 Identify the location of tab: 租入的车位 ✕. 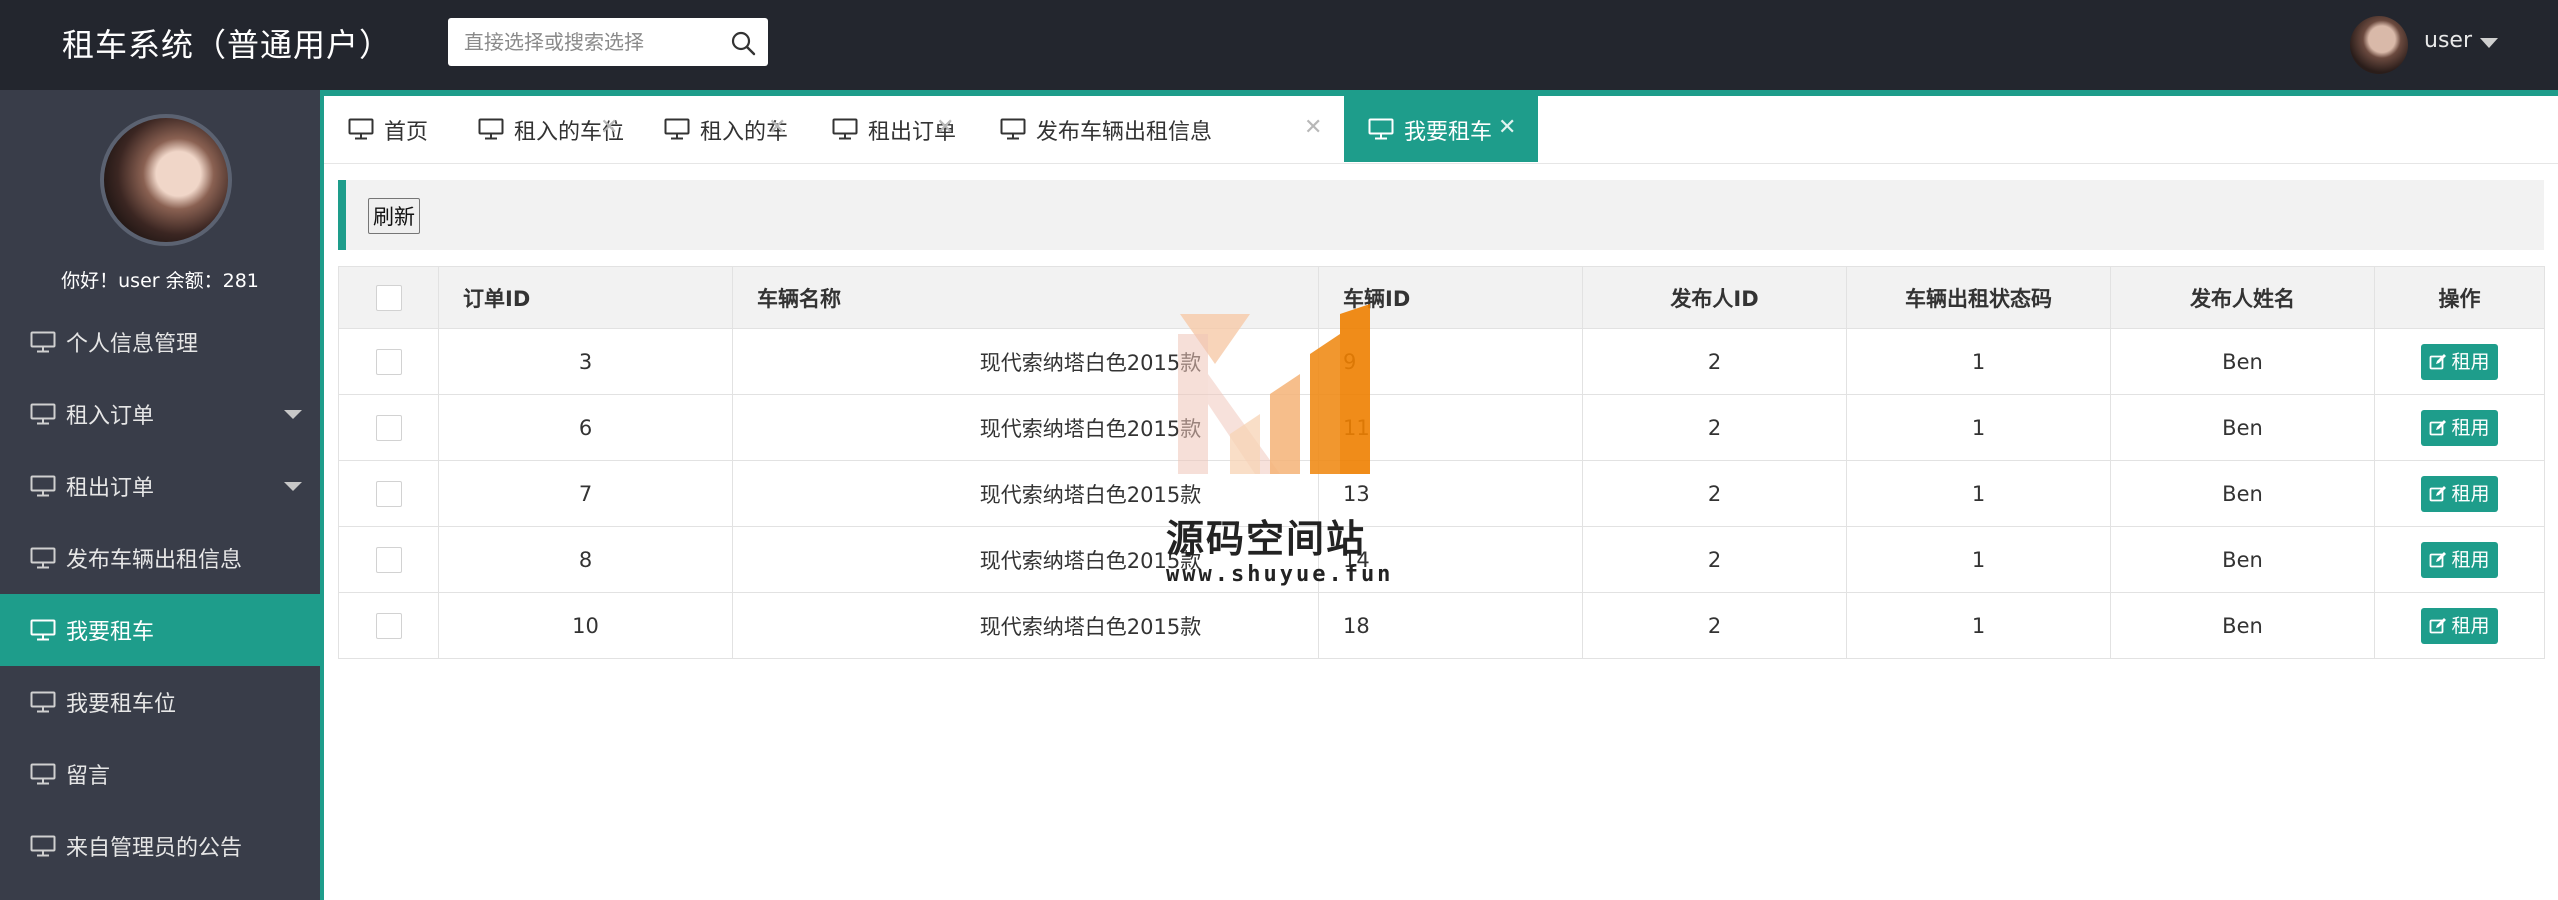
(547, 129).